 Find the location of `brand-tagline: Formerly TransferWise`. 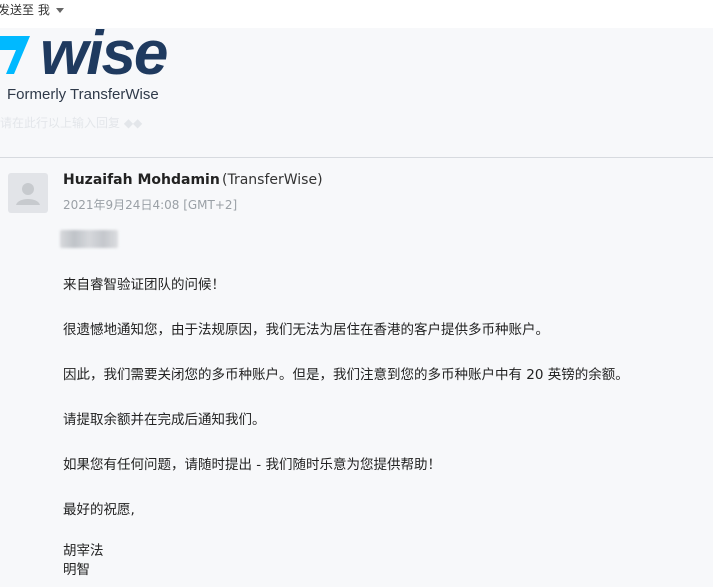

brand-tagline: Formerly TransferWise is located at coordinates (83, 94).